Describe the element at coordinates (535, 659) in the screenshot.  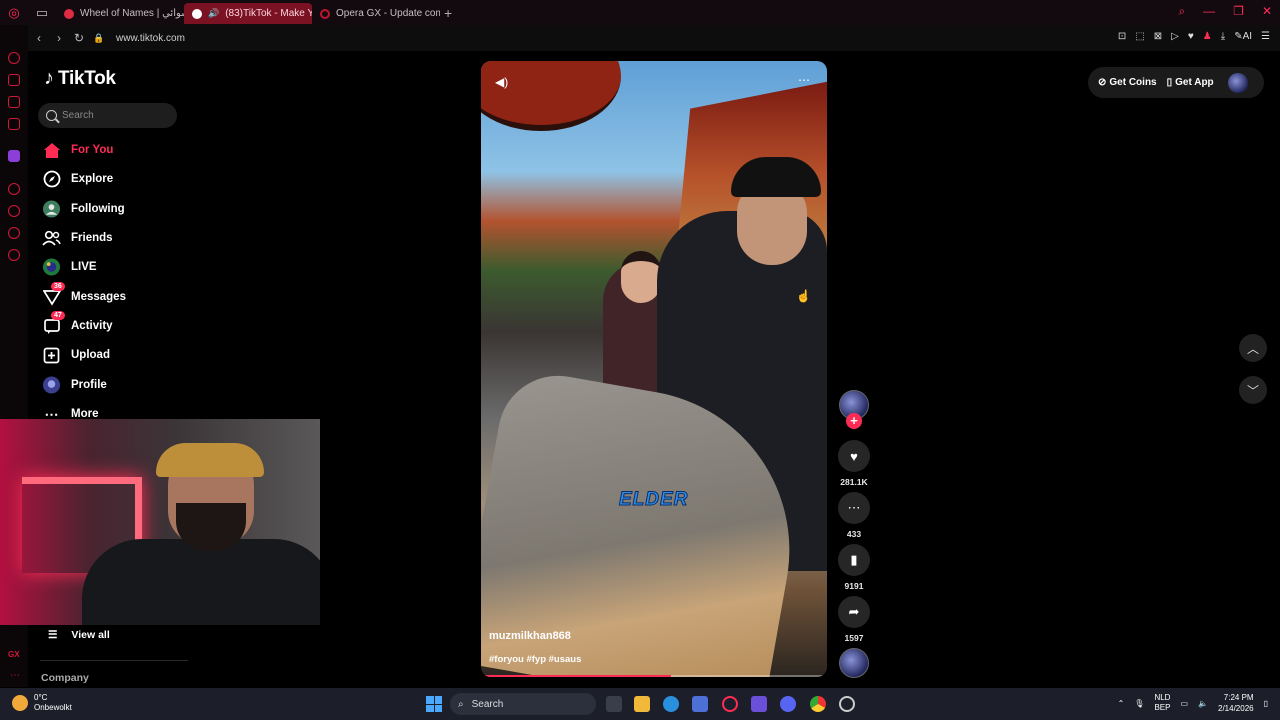
I see `video-hashtags: #foryou #fyp #usaus` at that location.